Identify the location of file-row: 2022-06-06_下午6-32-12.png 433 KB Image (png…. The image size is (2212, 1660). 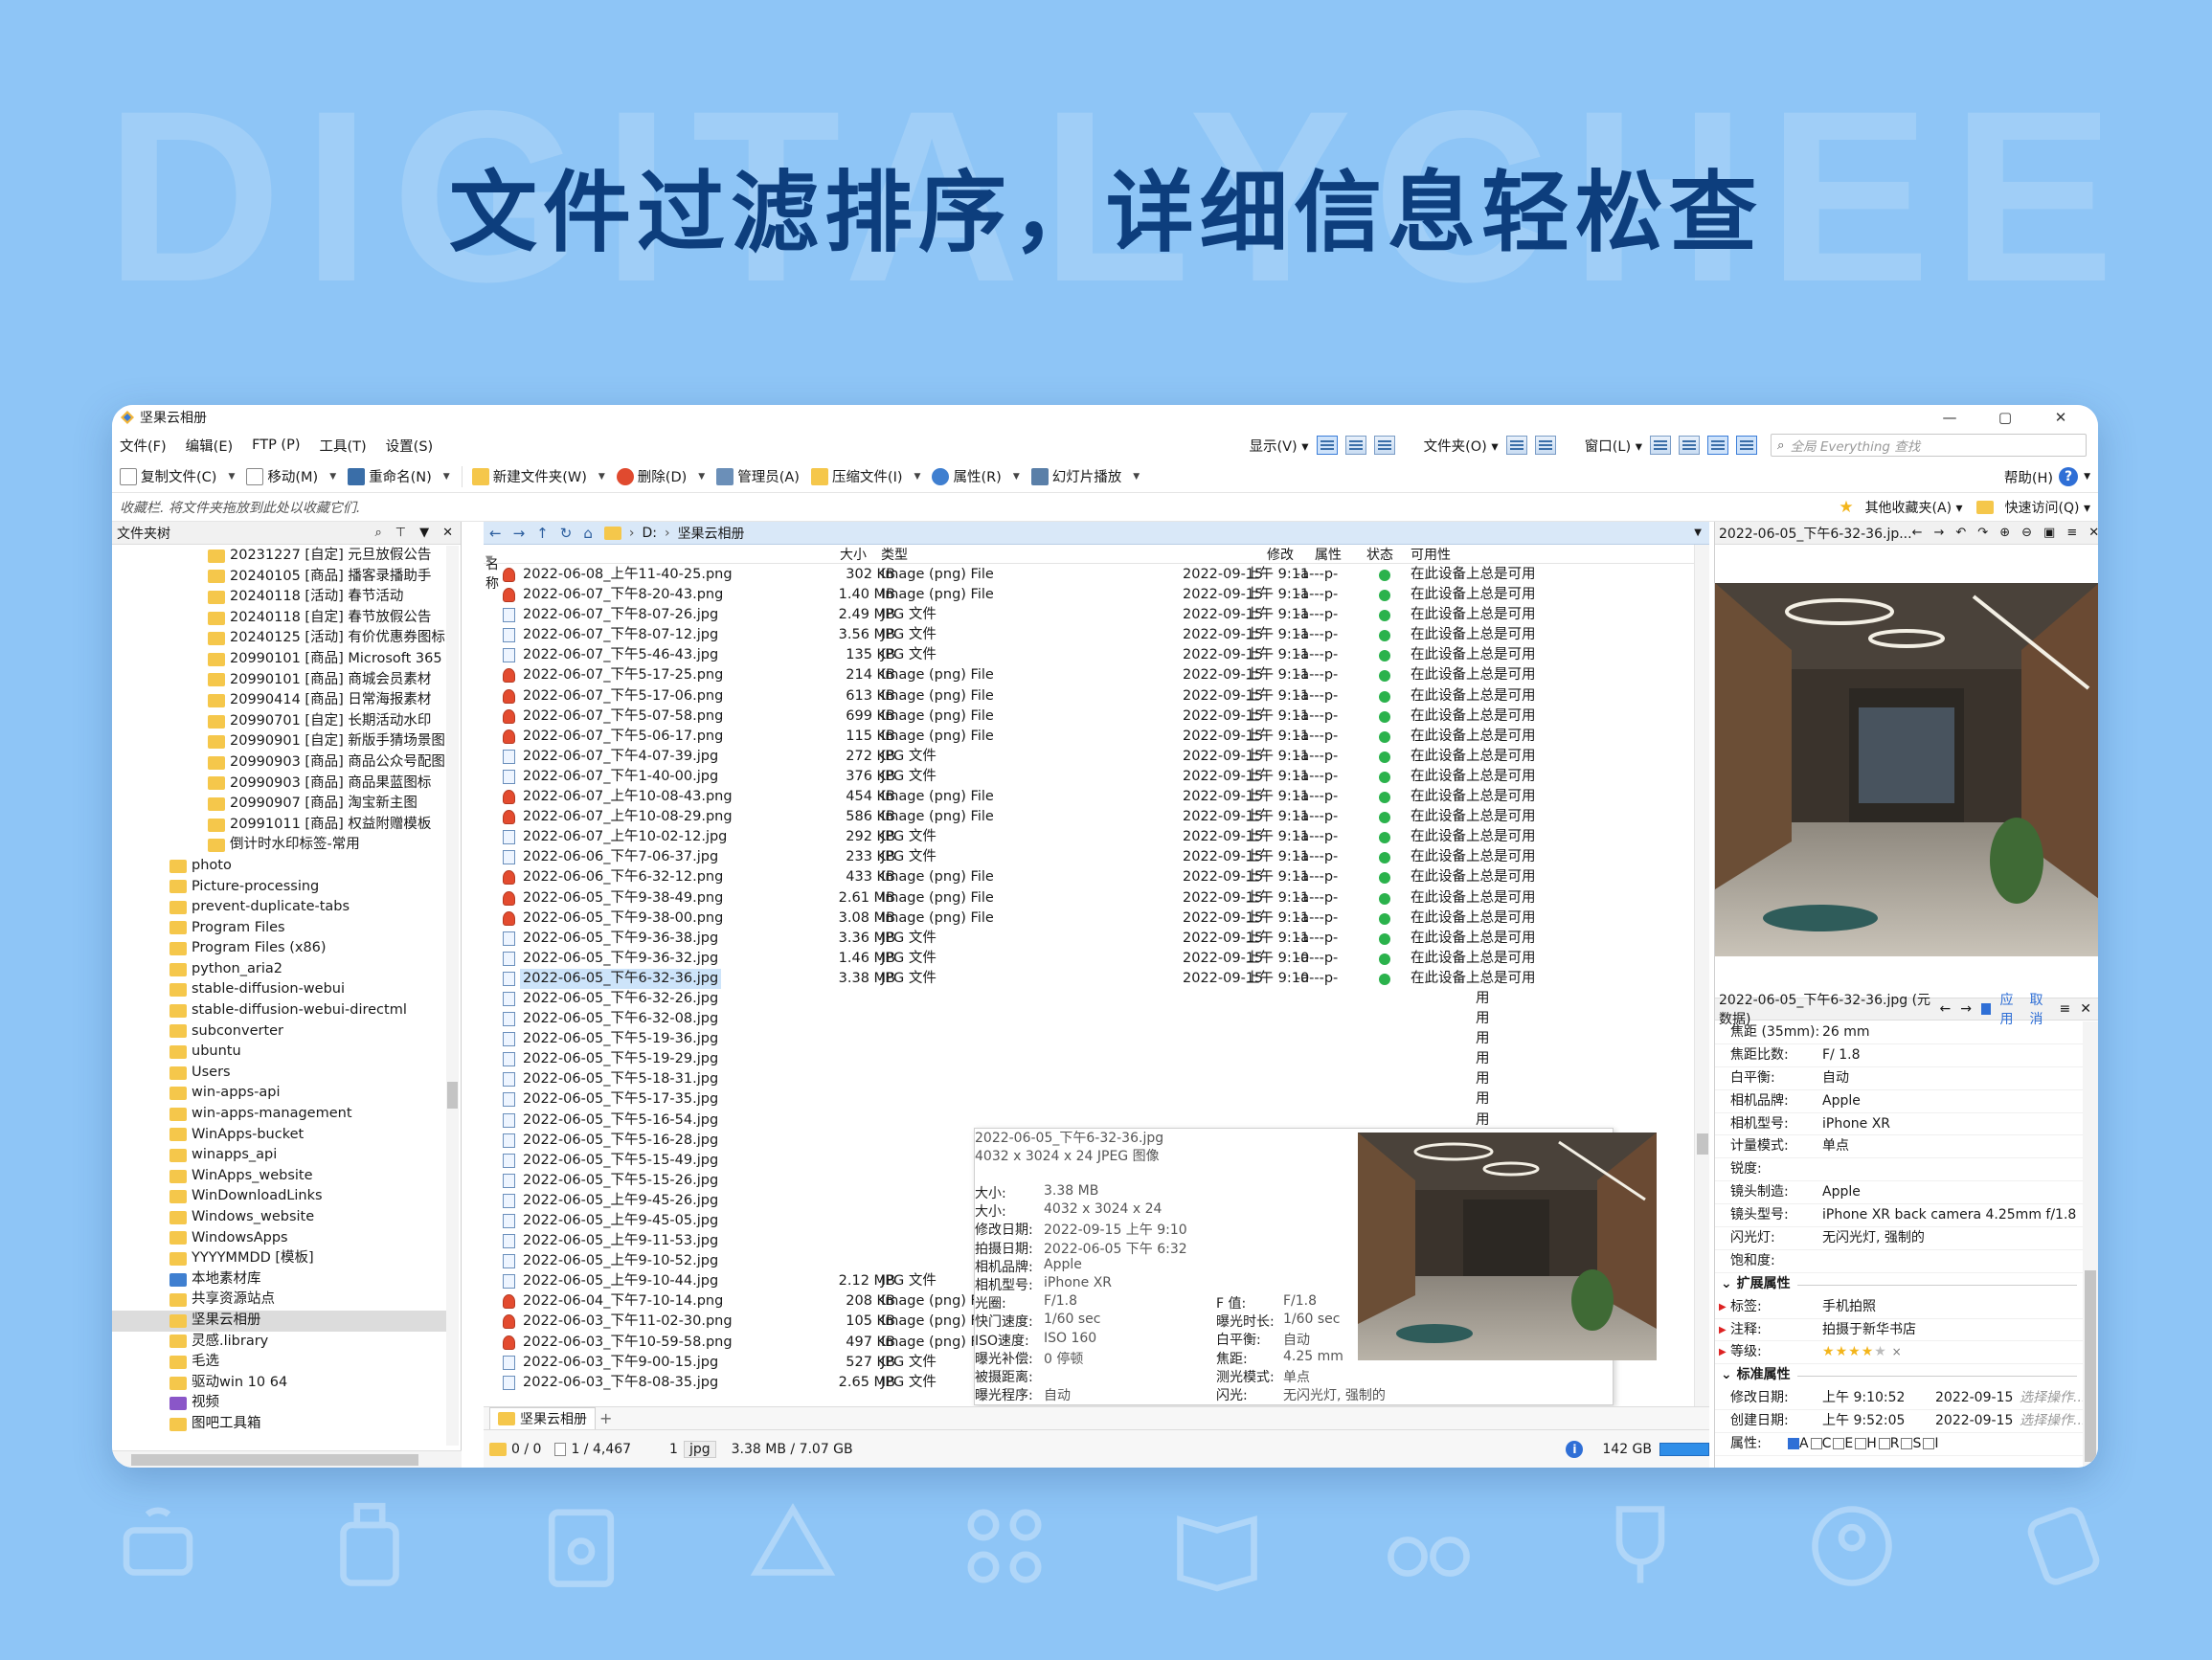
(1087, 877).